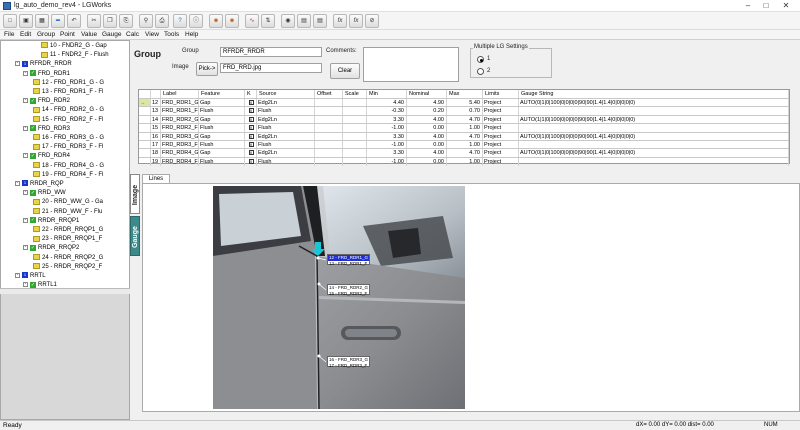 The width and height of the screenshot is (800, 430). I want to click on cell-feature: Flush, so click(222, 161).